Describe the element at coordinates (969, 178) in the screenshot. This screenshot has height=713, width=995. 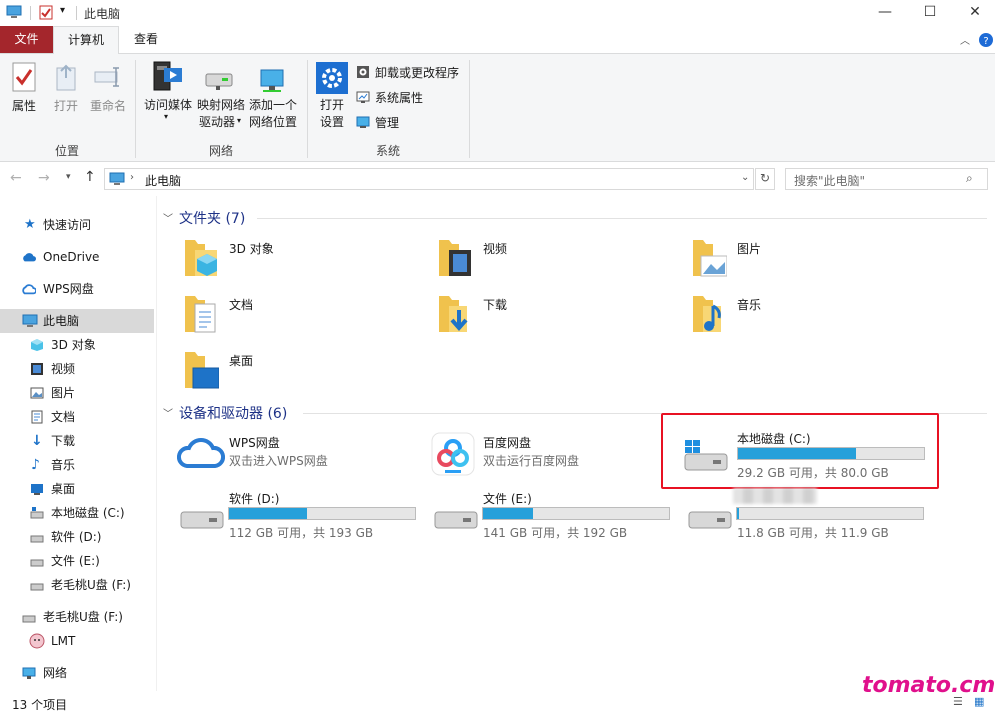
I see `search-icon: ⌕` at that location.